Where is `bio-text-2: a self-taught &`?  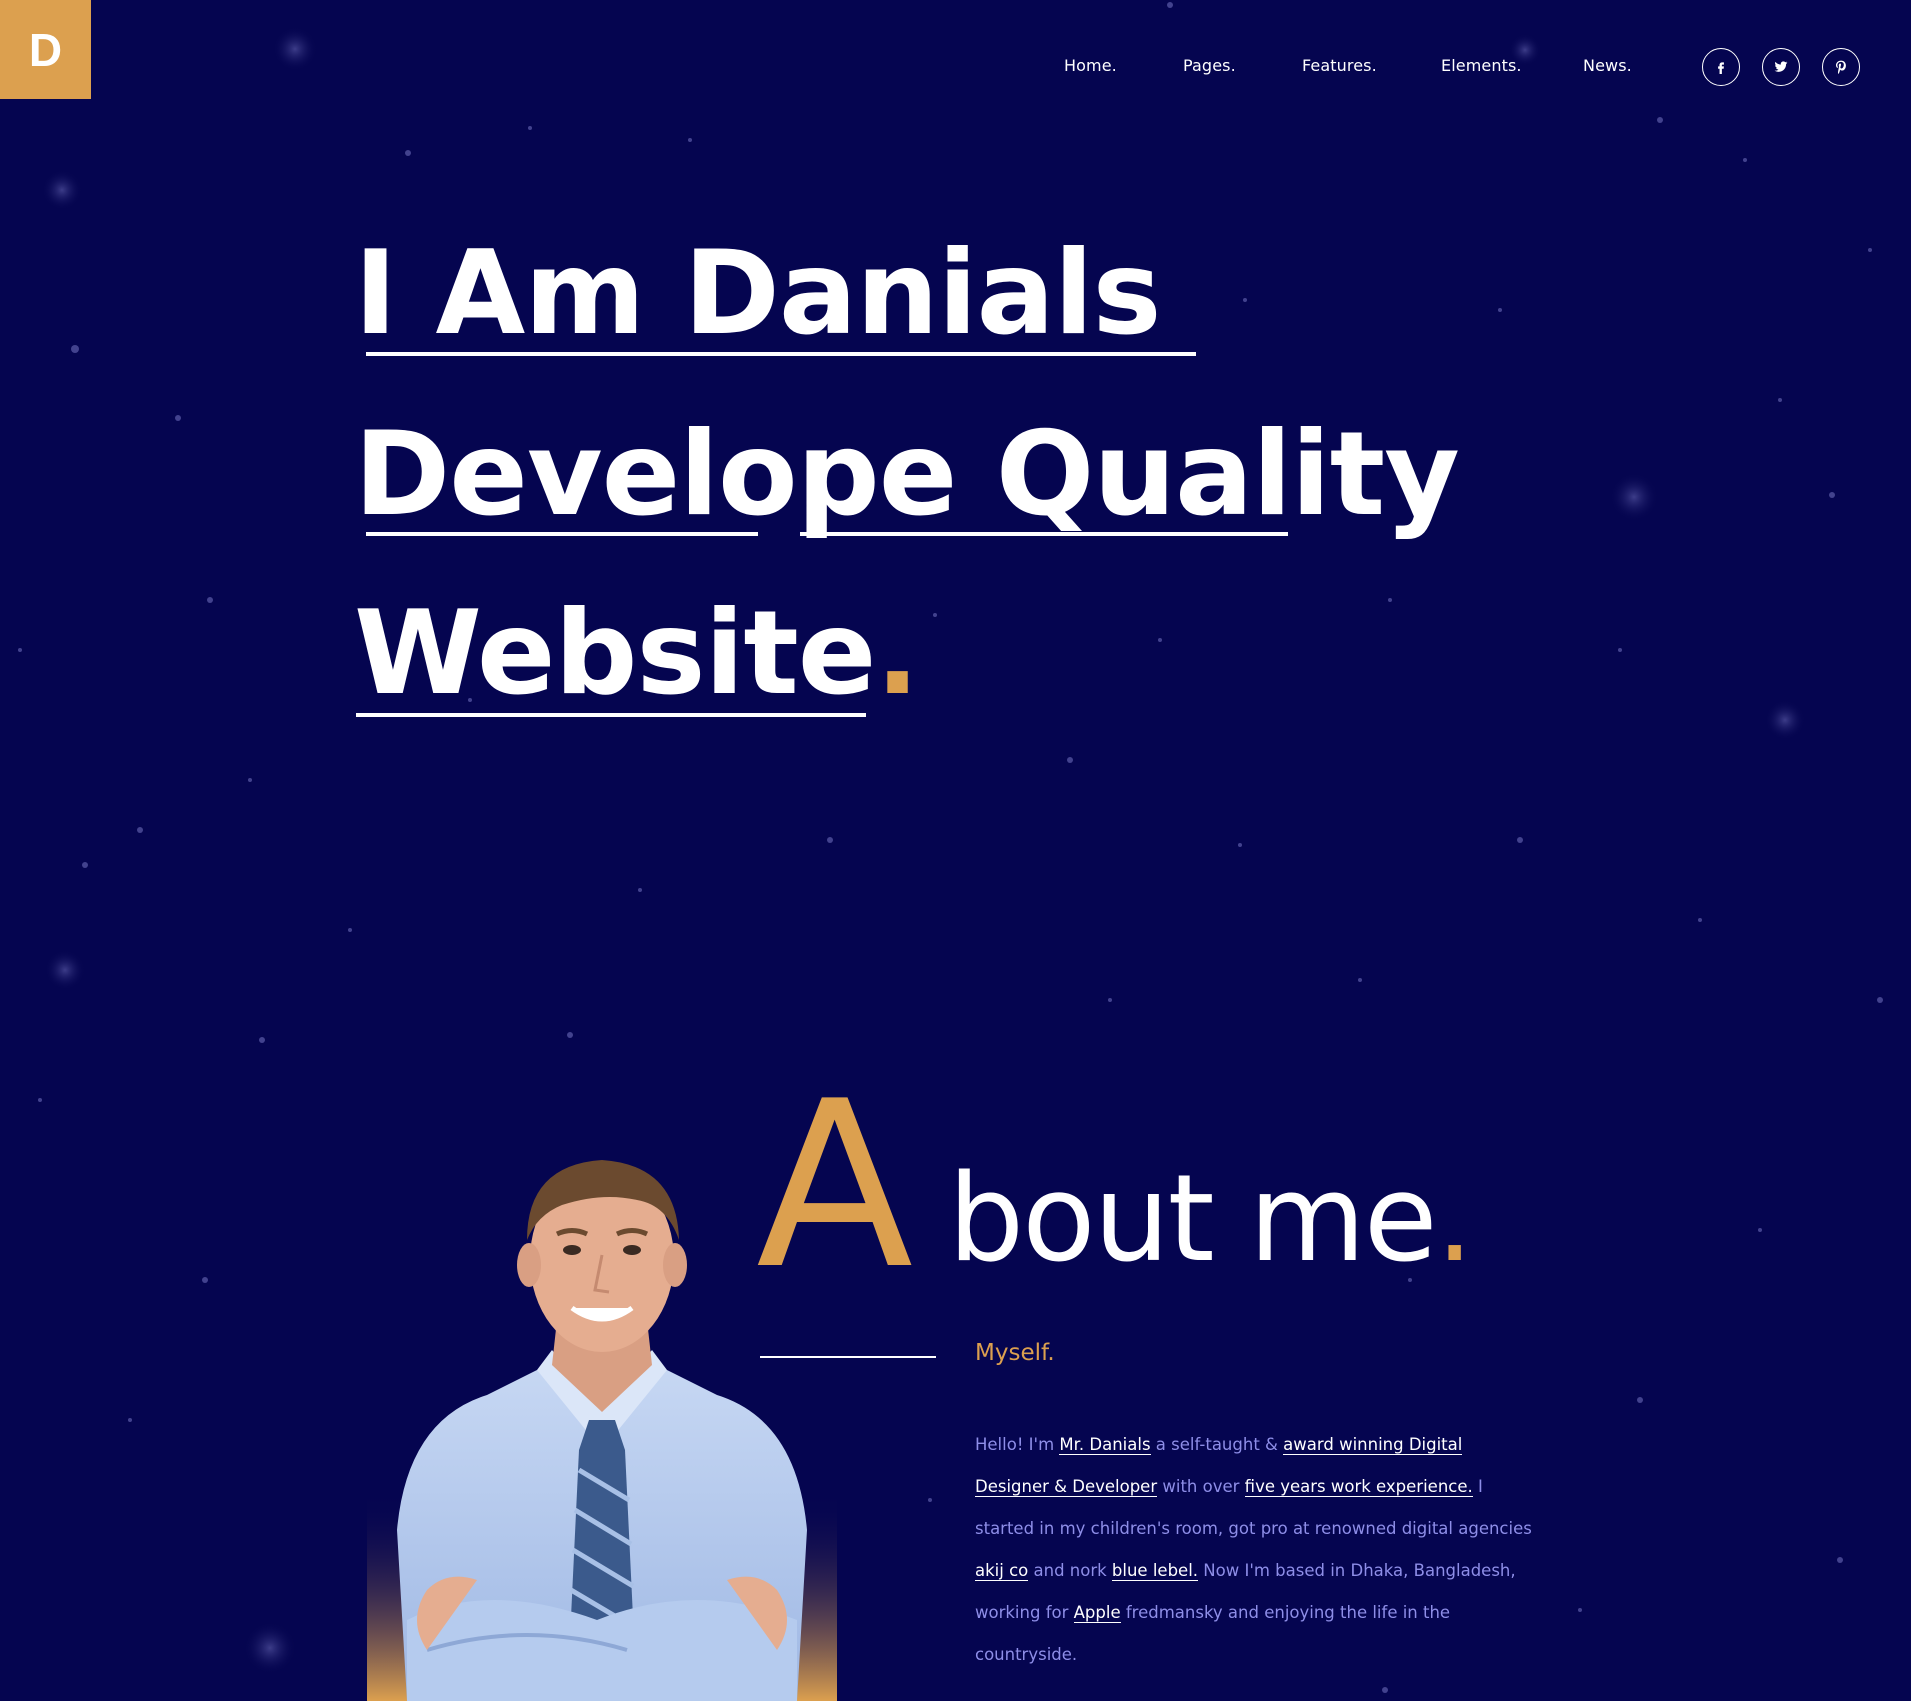 bio-text-2: a self-taught & is located at coordinates (1217, 1444).